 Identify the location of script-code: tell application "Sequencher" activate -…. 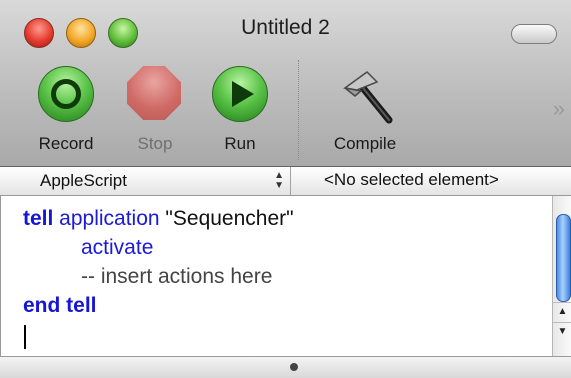
(158, 262).